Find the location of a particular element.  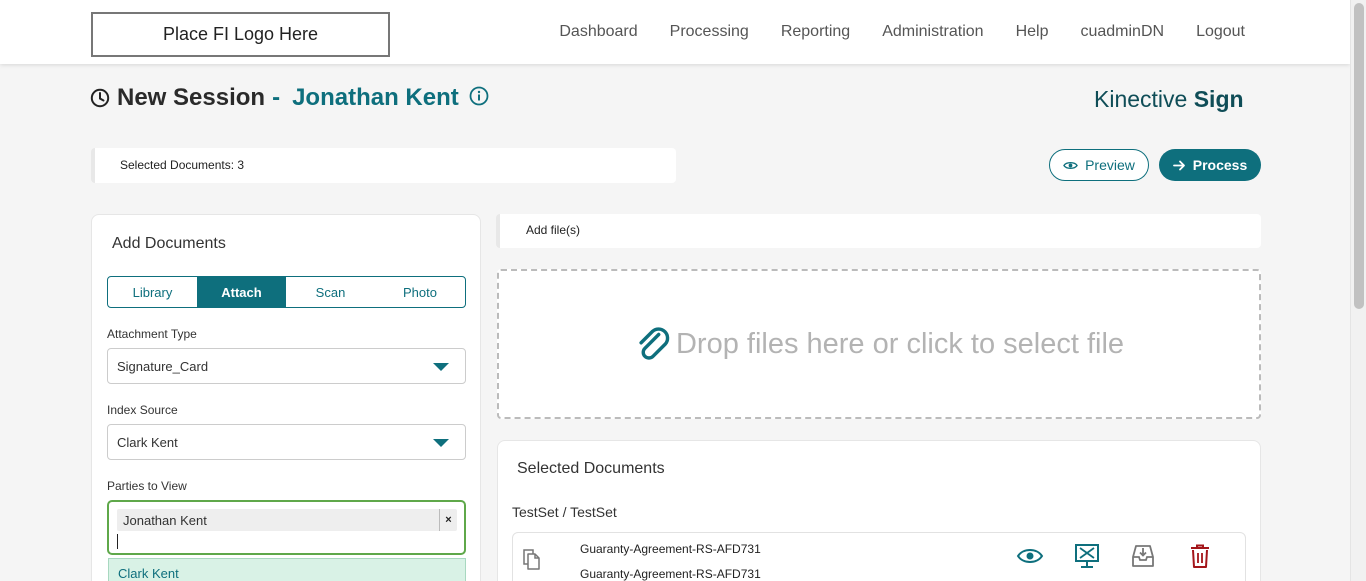

document-name: Guaranty-Agreement-RS-AFD731 is located at coordinates (670, 549).